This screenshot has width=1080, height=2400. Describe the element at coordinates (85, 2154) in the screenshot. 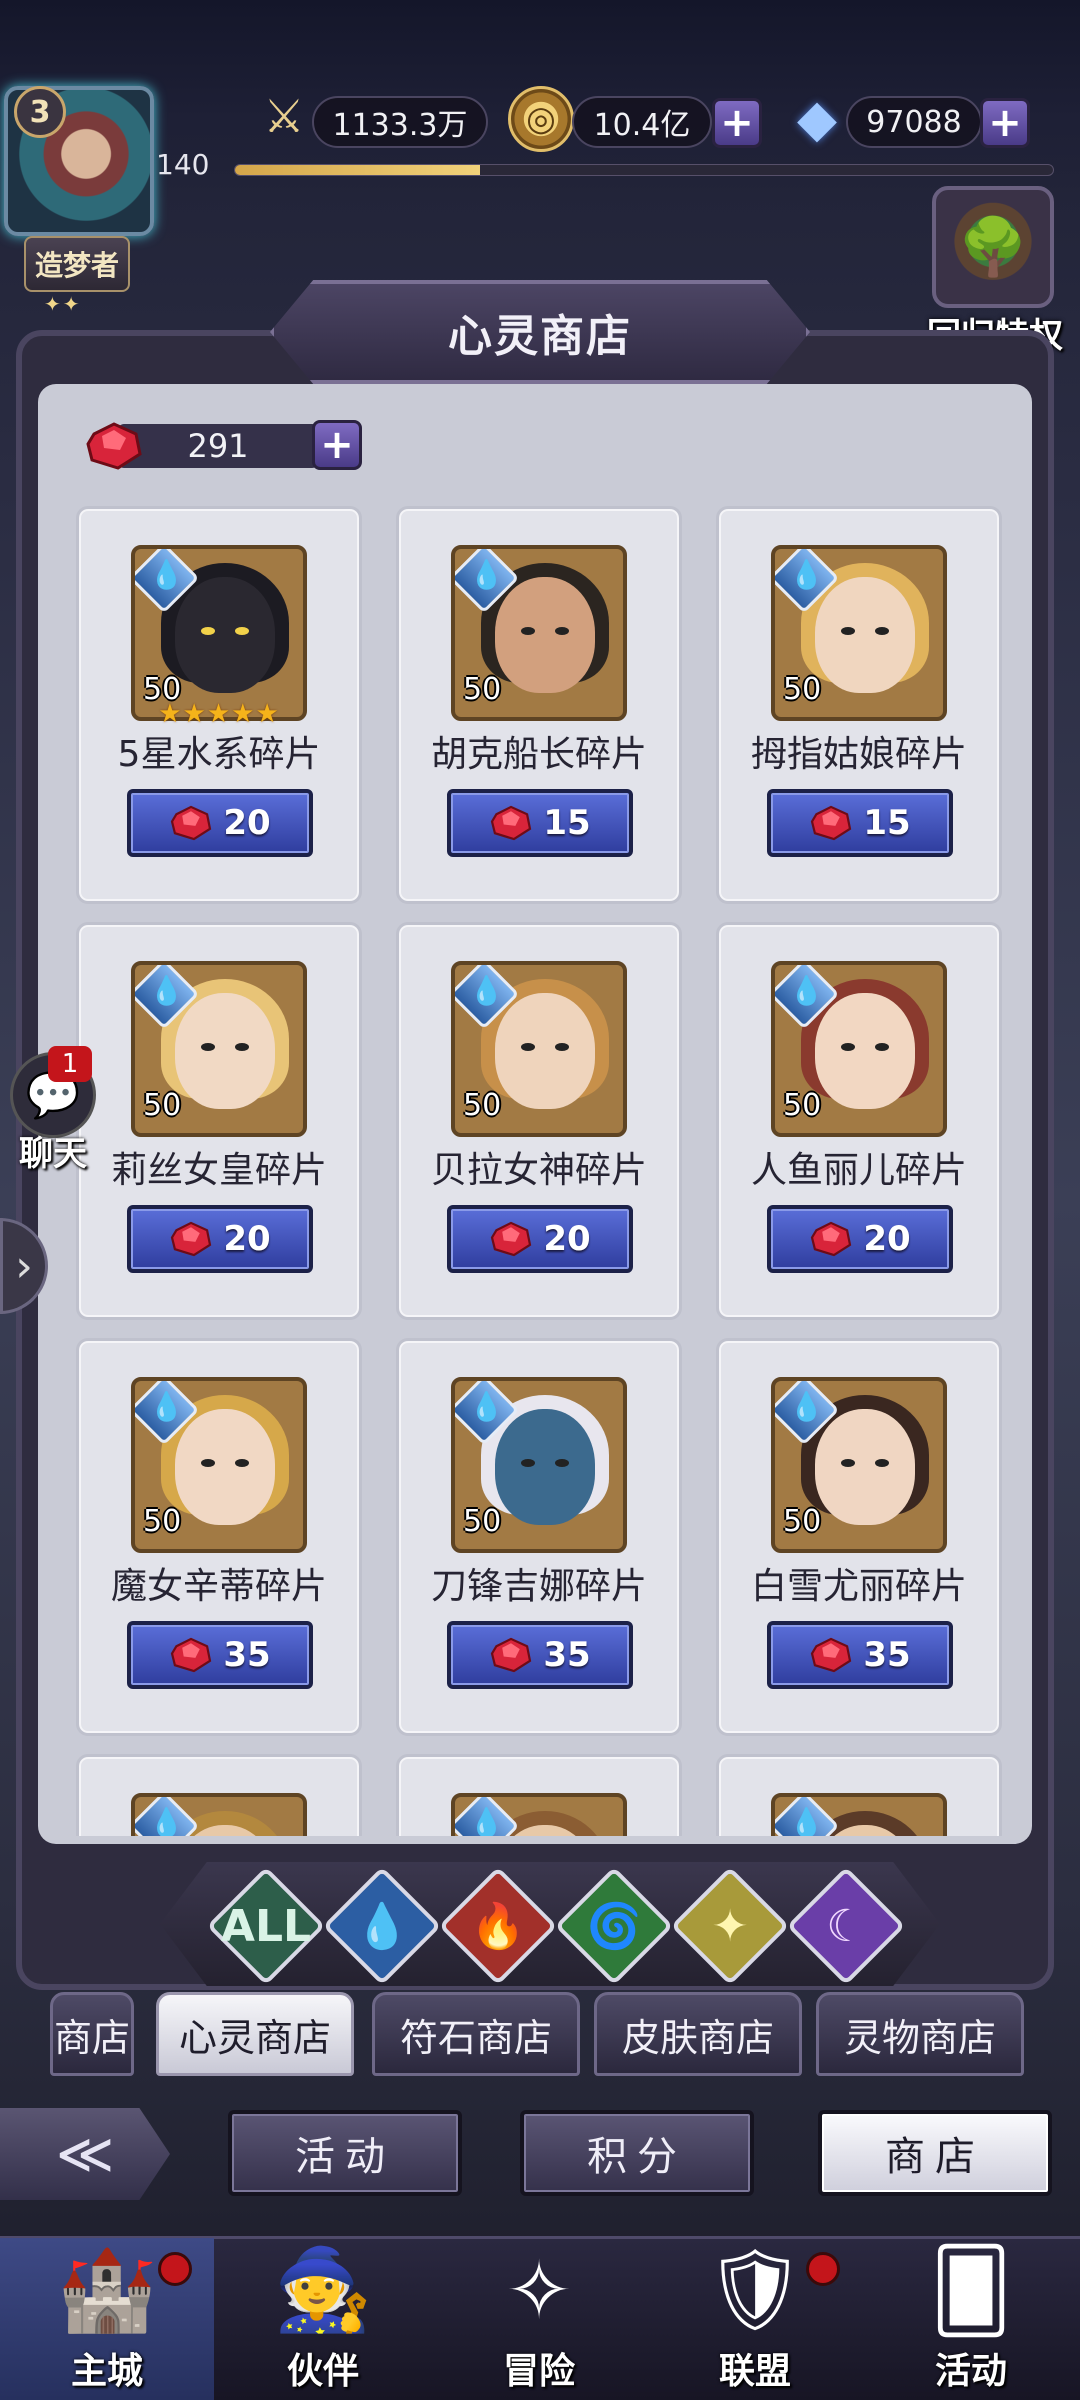

I see `back-button: ≪` at that location.